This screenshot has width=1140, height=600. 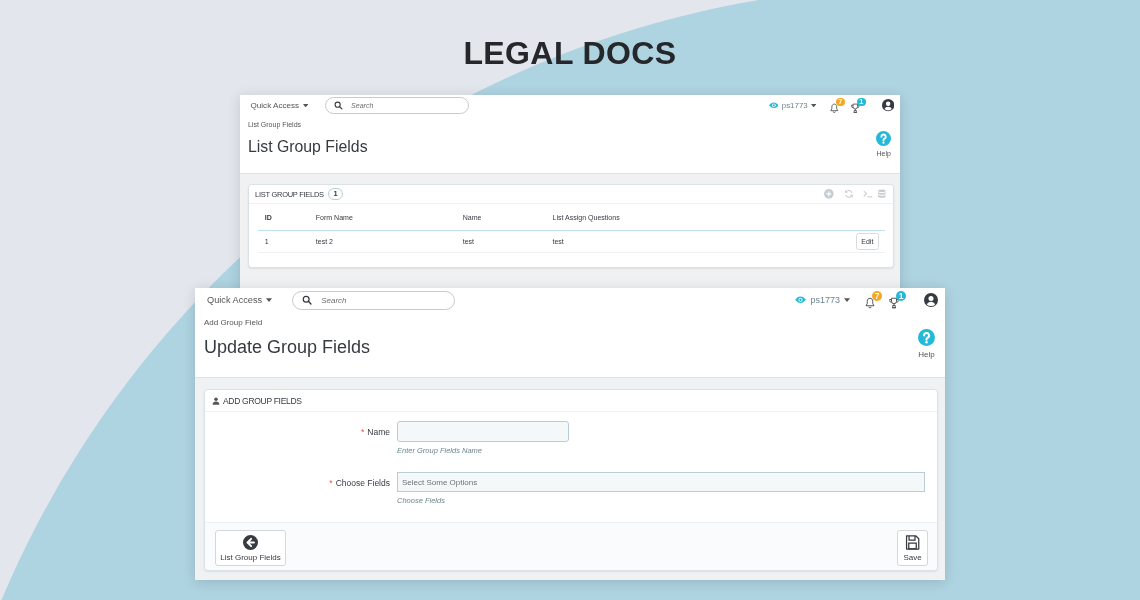 I want to click on field-label: Choose Fields, so click(x=362, y=482).